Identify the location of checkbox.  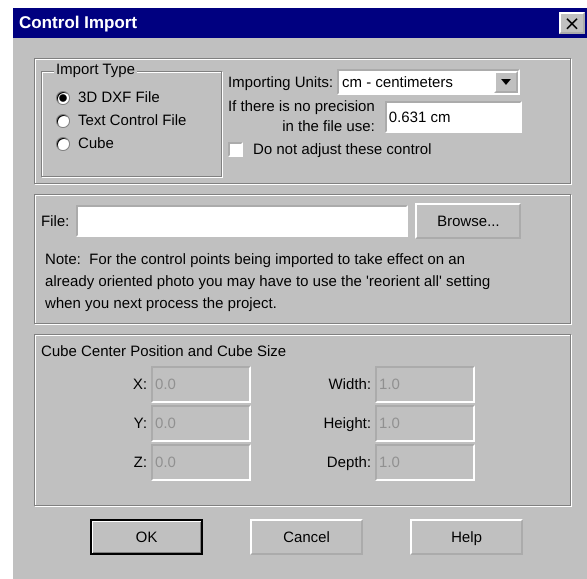
(235, 149).